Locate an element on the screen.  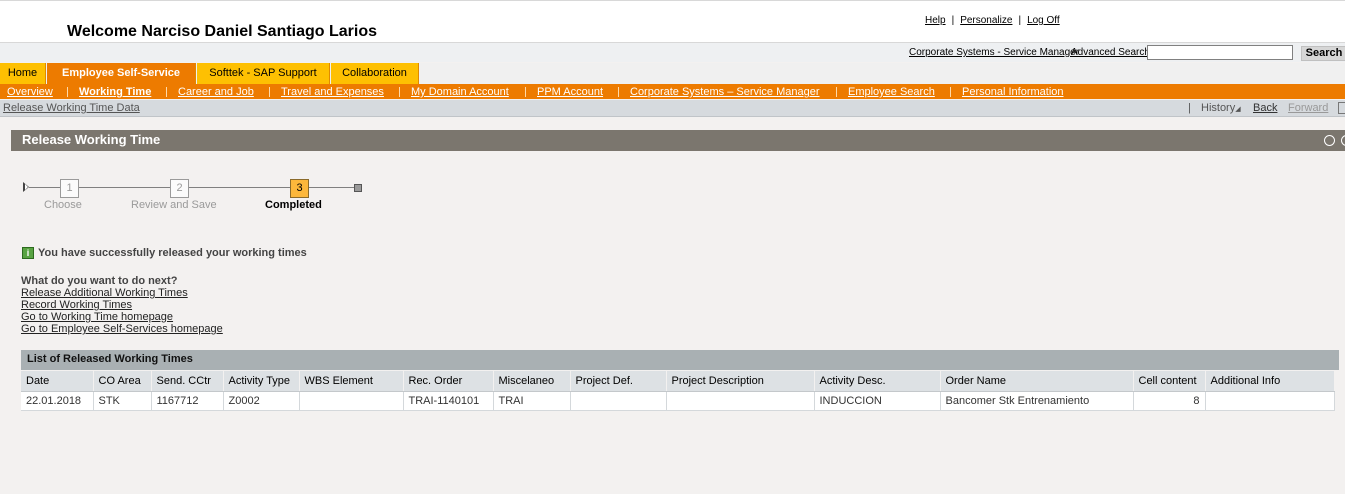
release-additional-link: Release Additional Working Times is located at coordinates (104, 293).